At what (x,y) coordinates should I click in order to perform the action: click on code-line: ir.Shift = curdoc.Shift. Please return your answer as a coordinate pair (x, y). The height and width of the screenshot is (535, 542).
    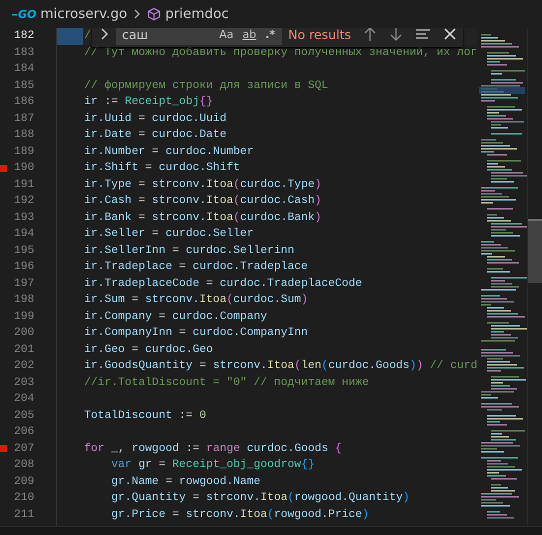
    Looking at the image, I should click on (161, 168).